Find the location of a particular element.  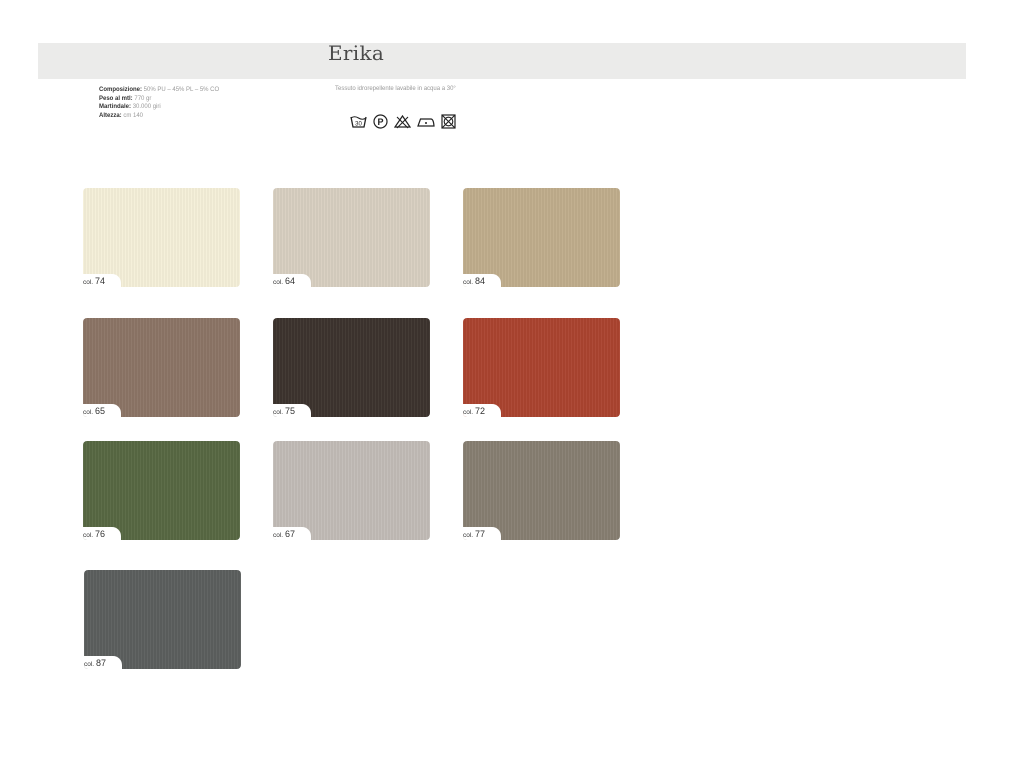

svg-text: 30 is located at coordinates (358, 125).